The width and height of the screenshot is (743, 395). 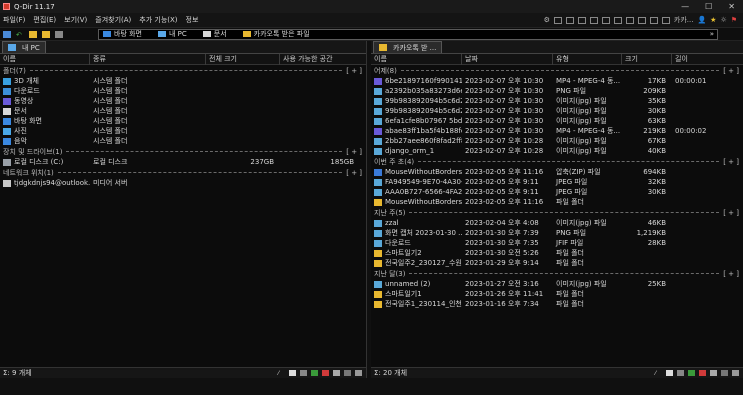 I want to click on col-type: 종류, so click(x=148, y=59).